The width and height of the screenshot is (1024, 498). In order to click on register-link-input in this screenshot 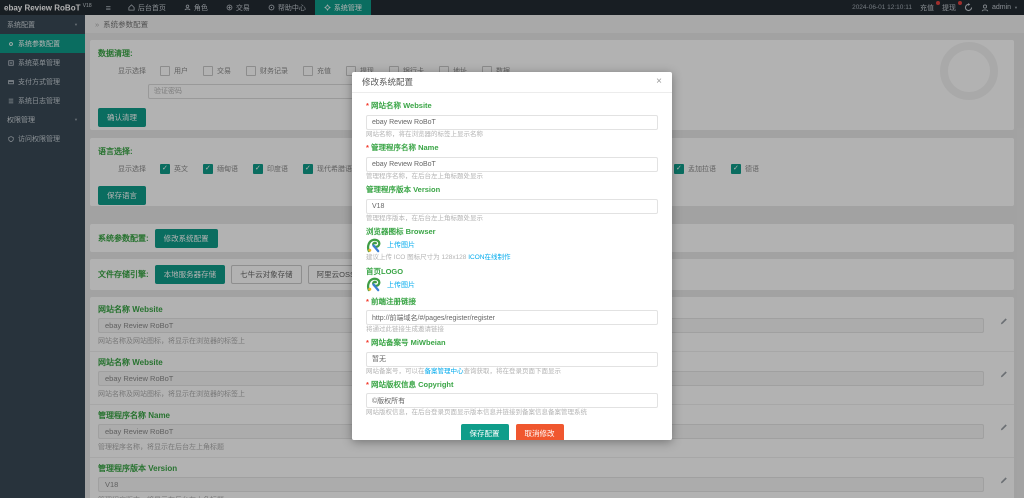, I will do `click(512, 317)`.